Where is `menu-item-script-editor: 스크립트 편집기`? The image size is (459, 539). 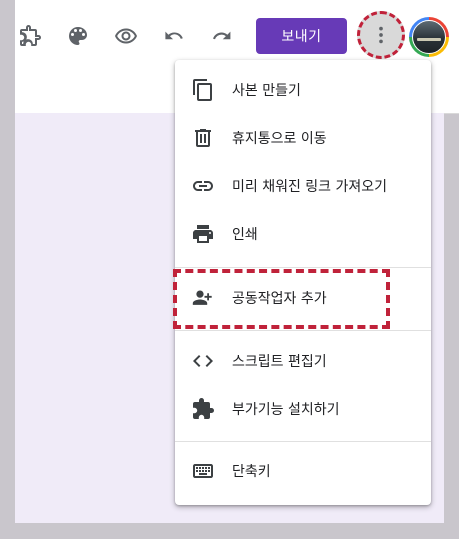 menu-item-script-editor: 스크립트 편집기 is located at coordinates (303, 361).